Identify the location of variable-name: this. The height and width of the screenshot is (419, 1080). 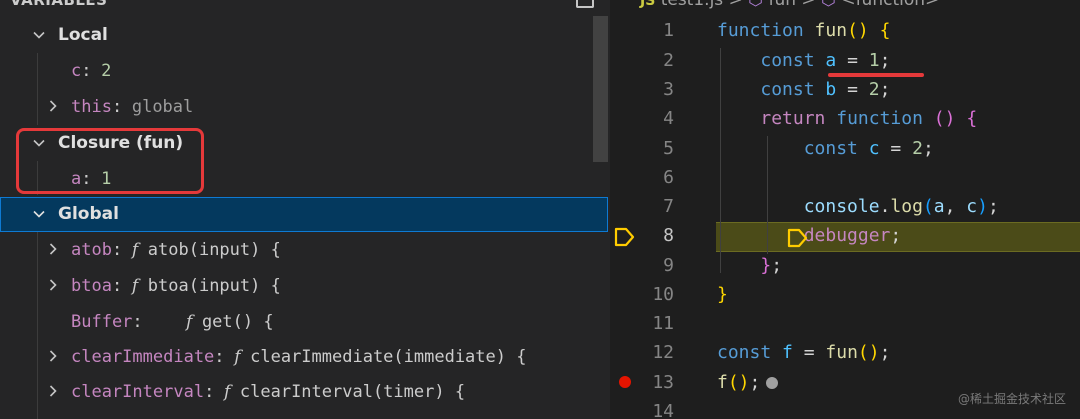
(91, 107).